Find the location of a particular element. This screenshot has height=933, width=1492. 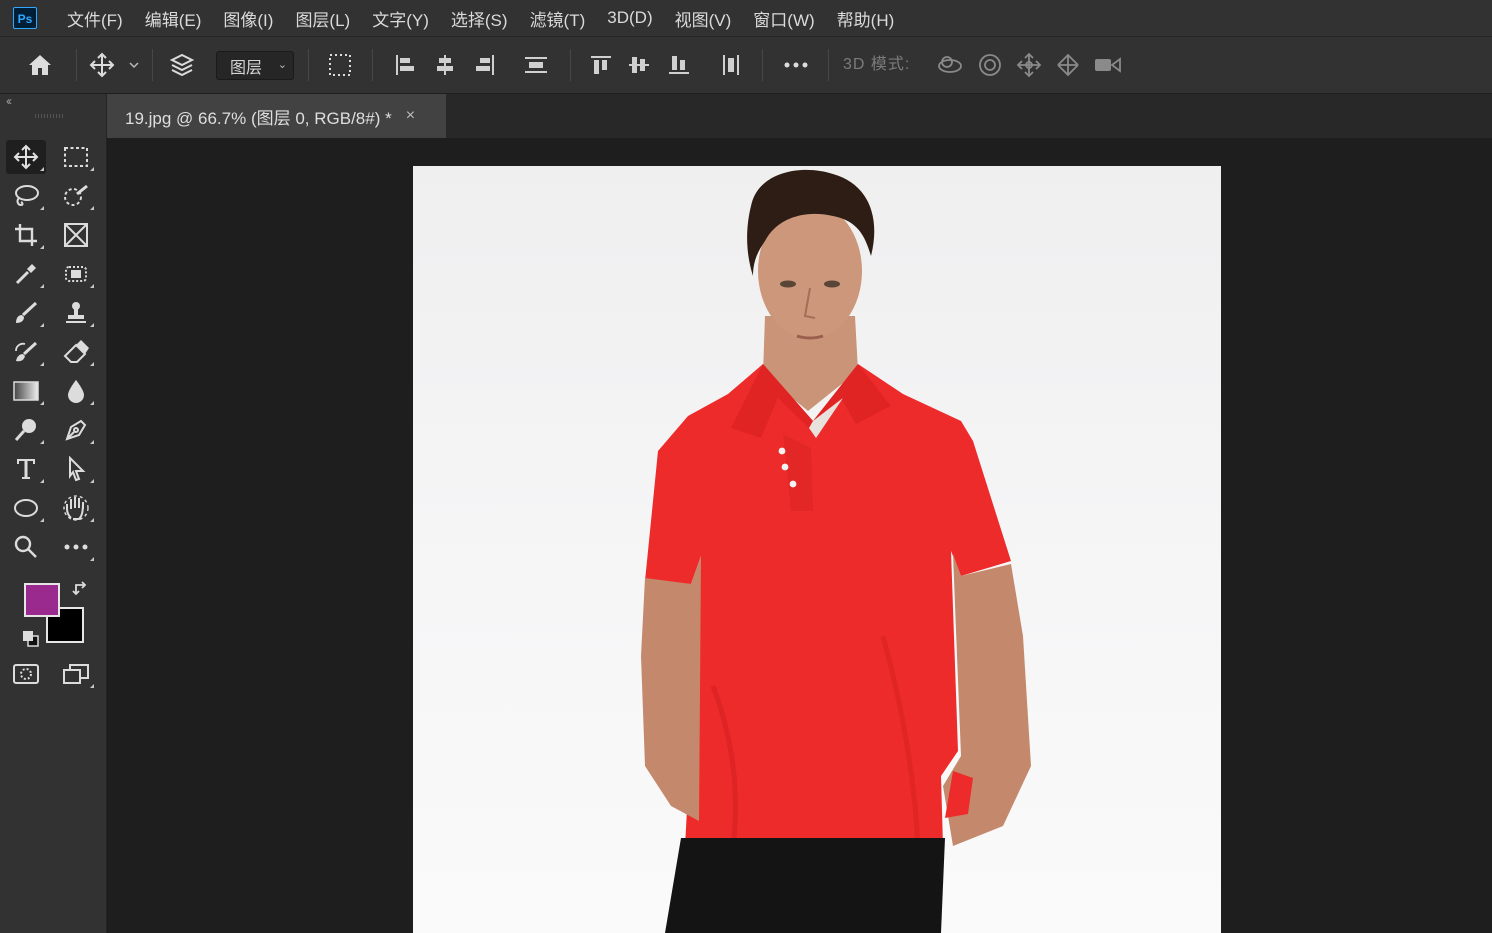

document-title: 19.jpg @ 66.7% (图层 0, RGB/8#) * is located at coordinates (258, 118).